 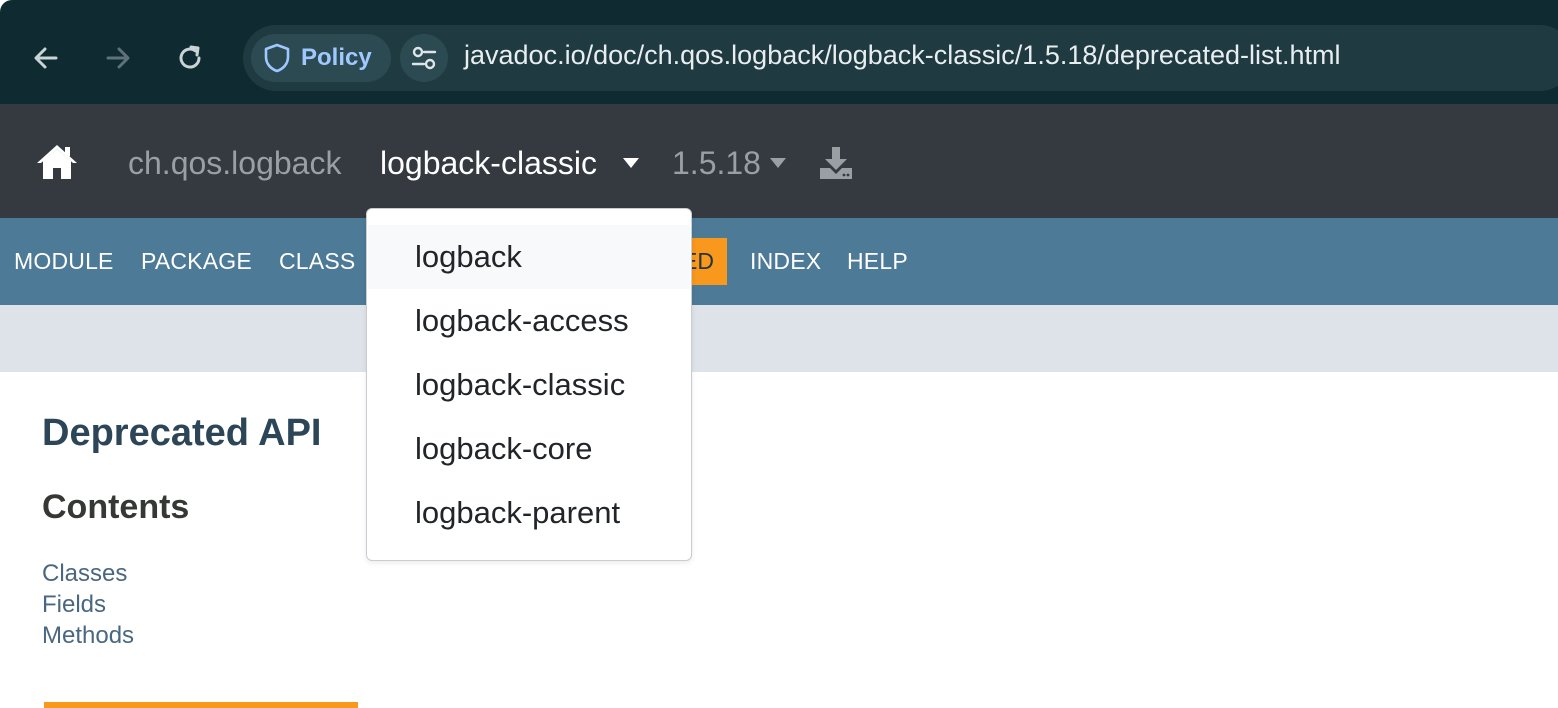 What do you see at coordinates (84, 574) in the screenshot?
I see `contents-link-classes: Classes` at bounding box center [84, 574].